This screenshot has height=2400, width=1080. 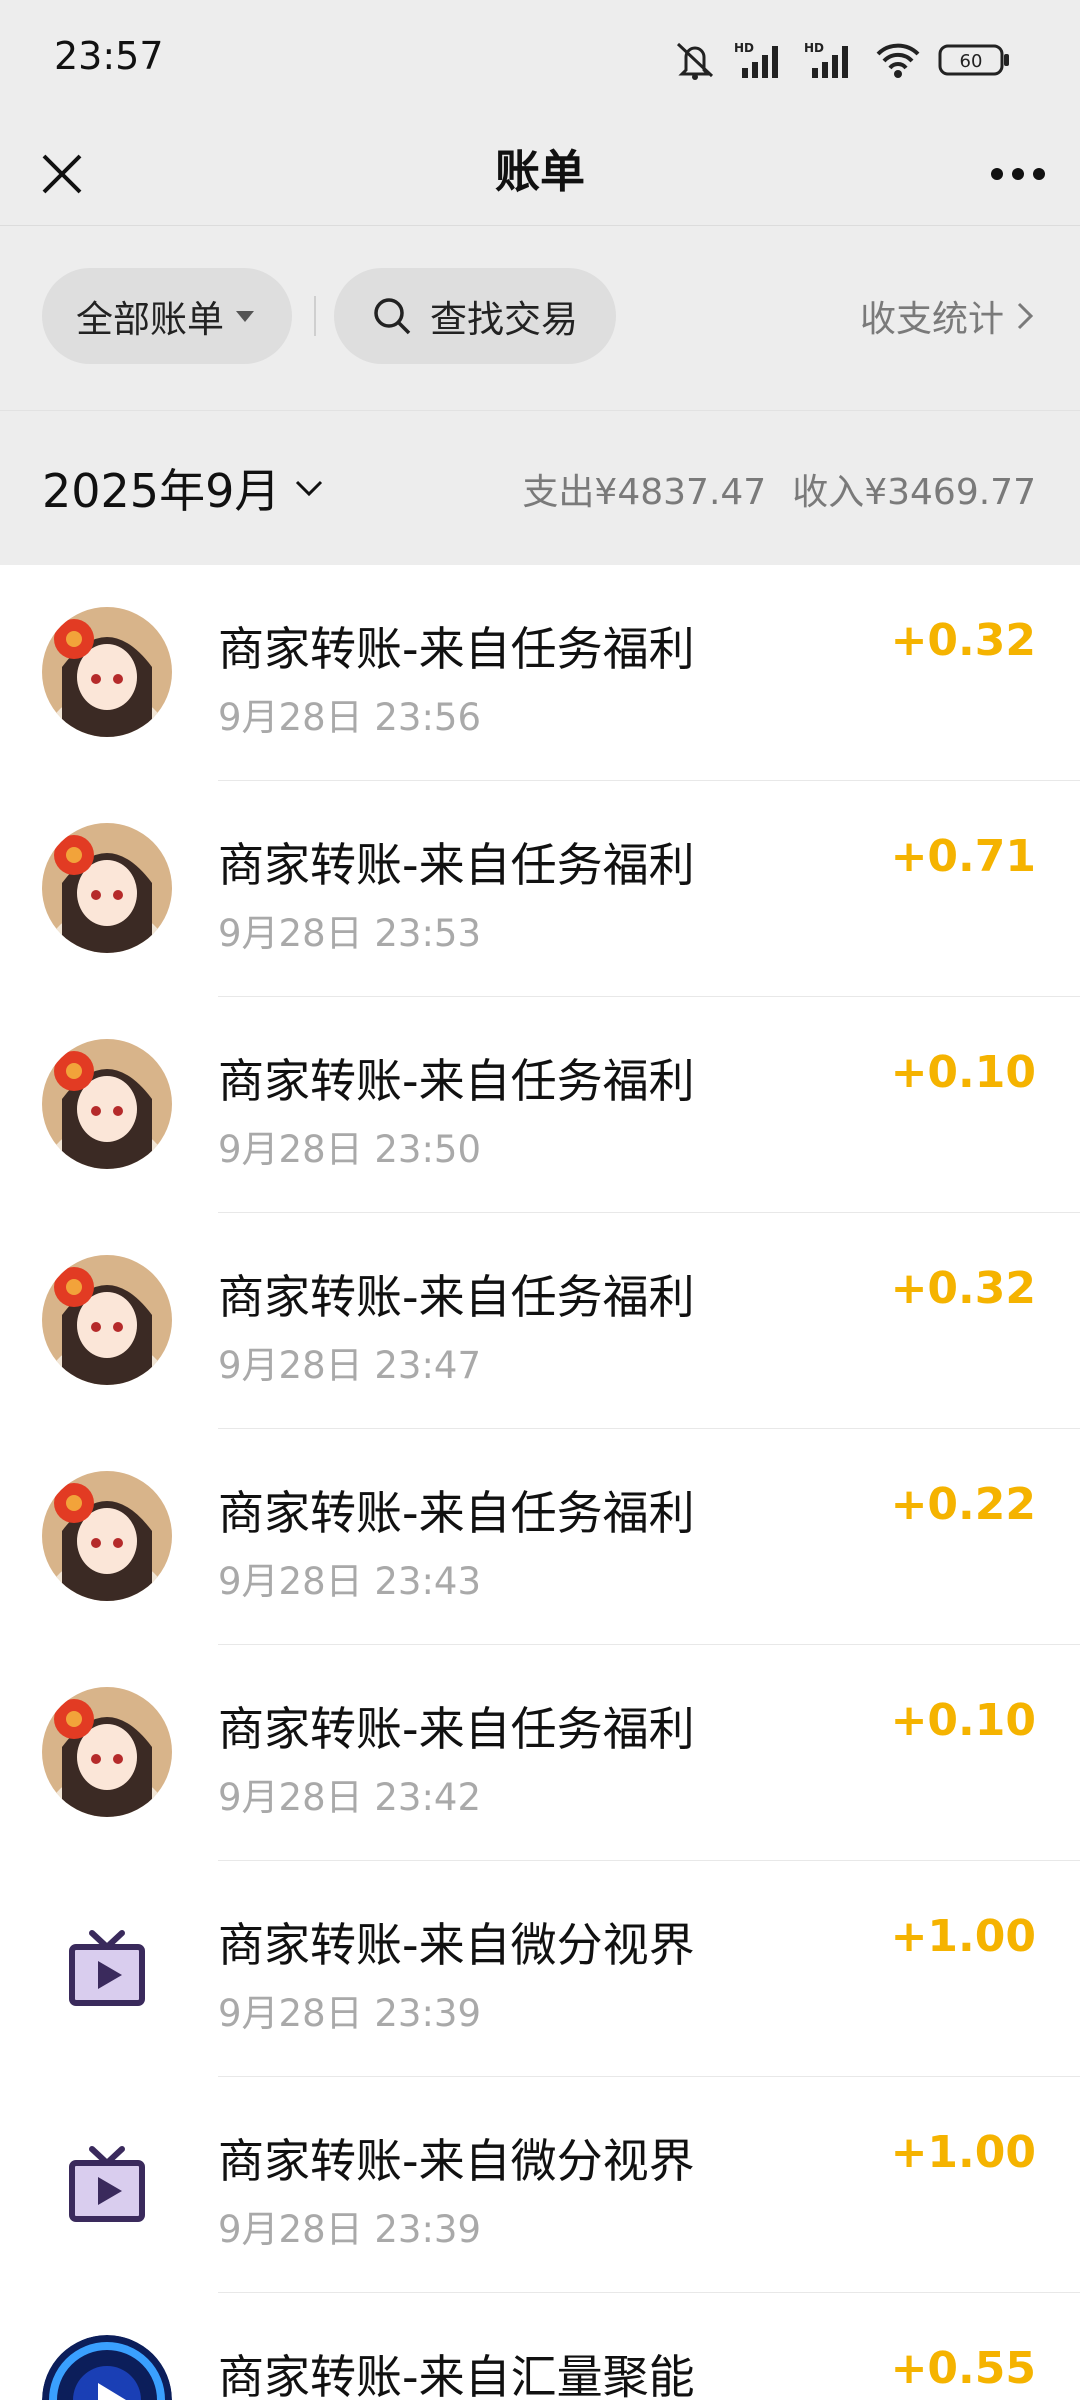 I want to click on network-label-2: HD, so click(x=814, y=48).